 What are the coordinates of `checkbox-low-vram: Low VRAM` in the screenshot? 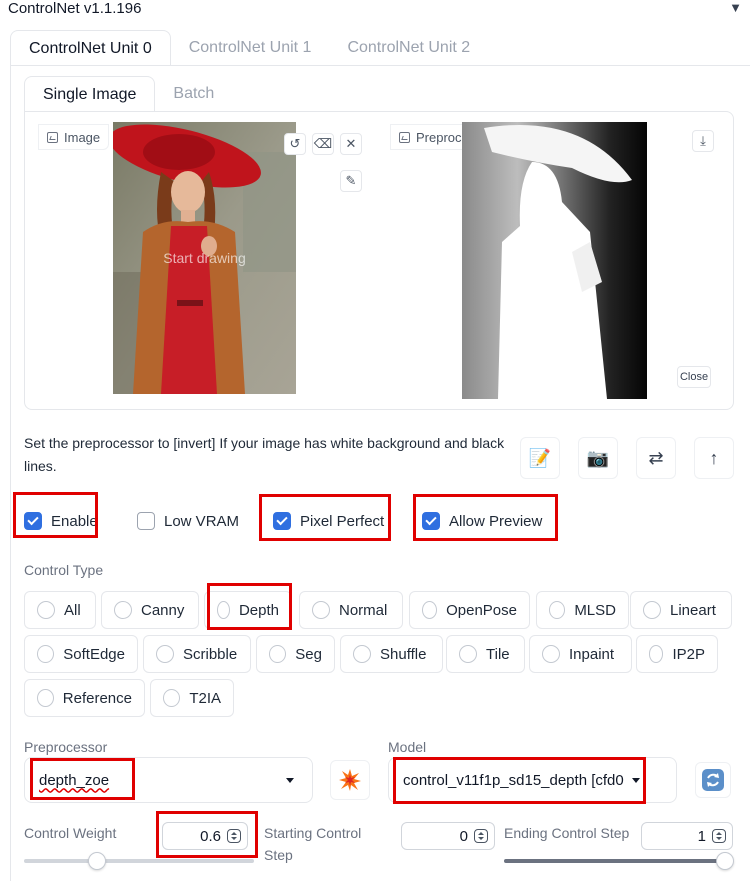 It's located at (188, 521).